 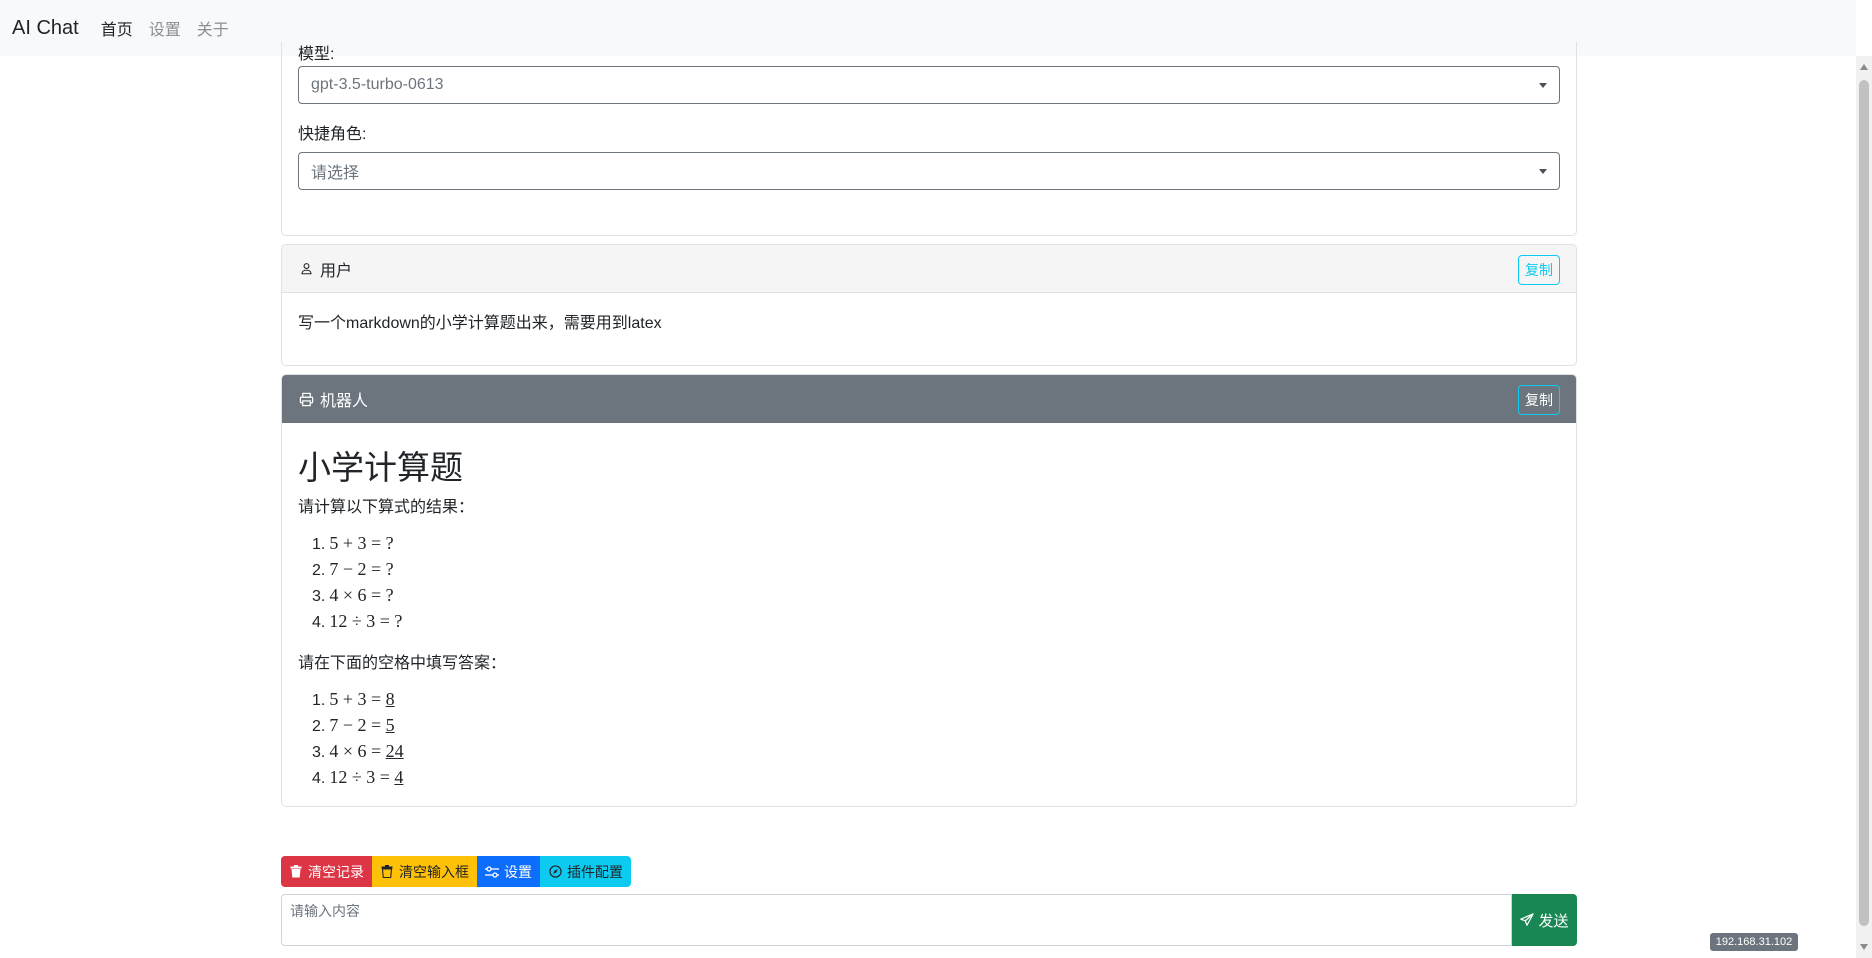 What do you see at coordinates (929, 269) in the screenshot?
I see `user-message-header: 用户 复制` at bounding box center [929, 269].